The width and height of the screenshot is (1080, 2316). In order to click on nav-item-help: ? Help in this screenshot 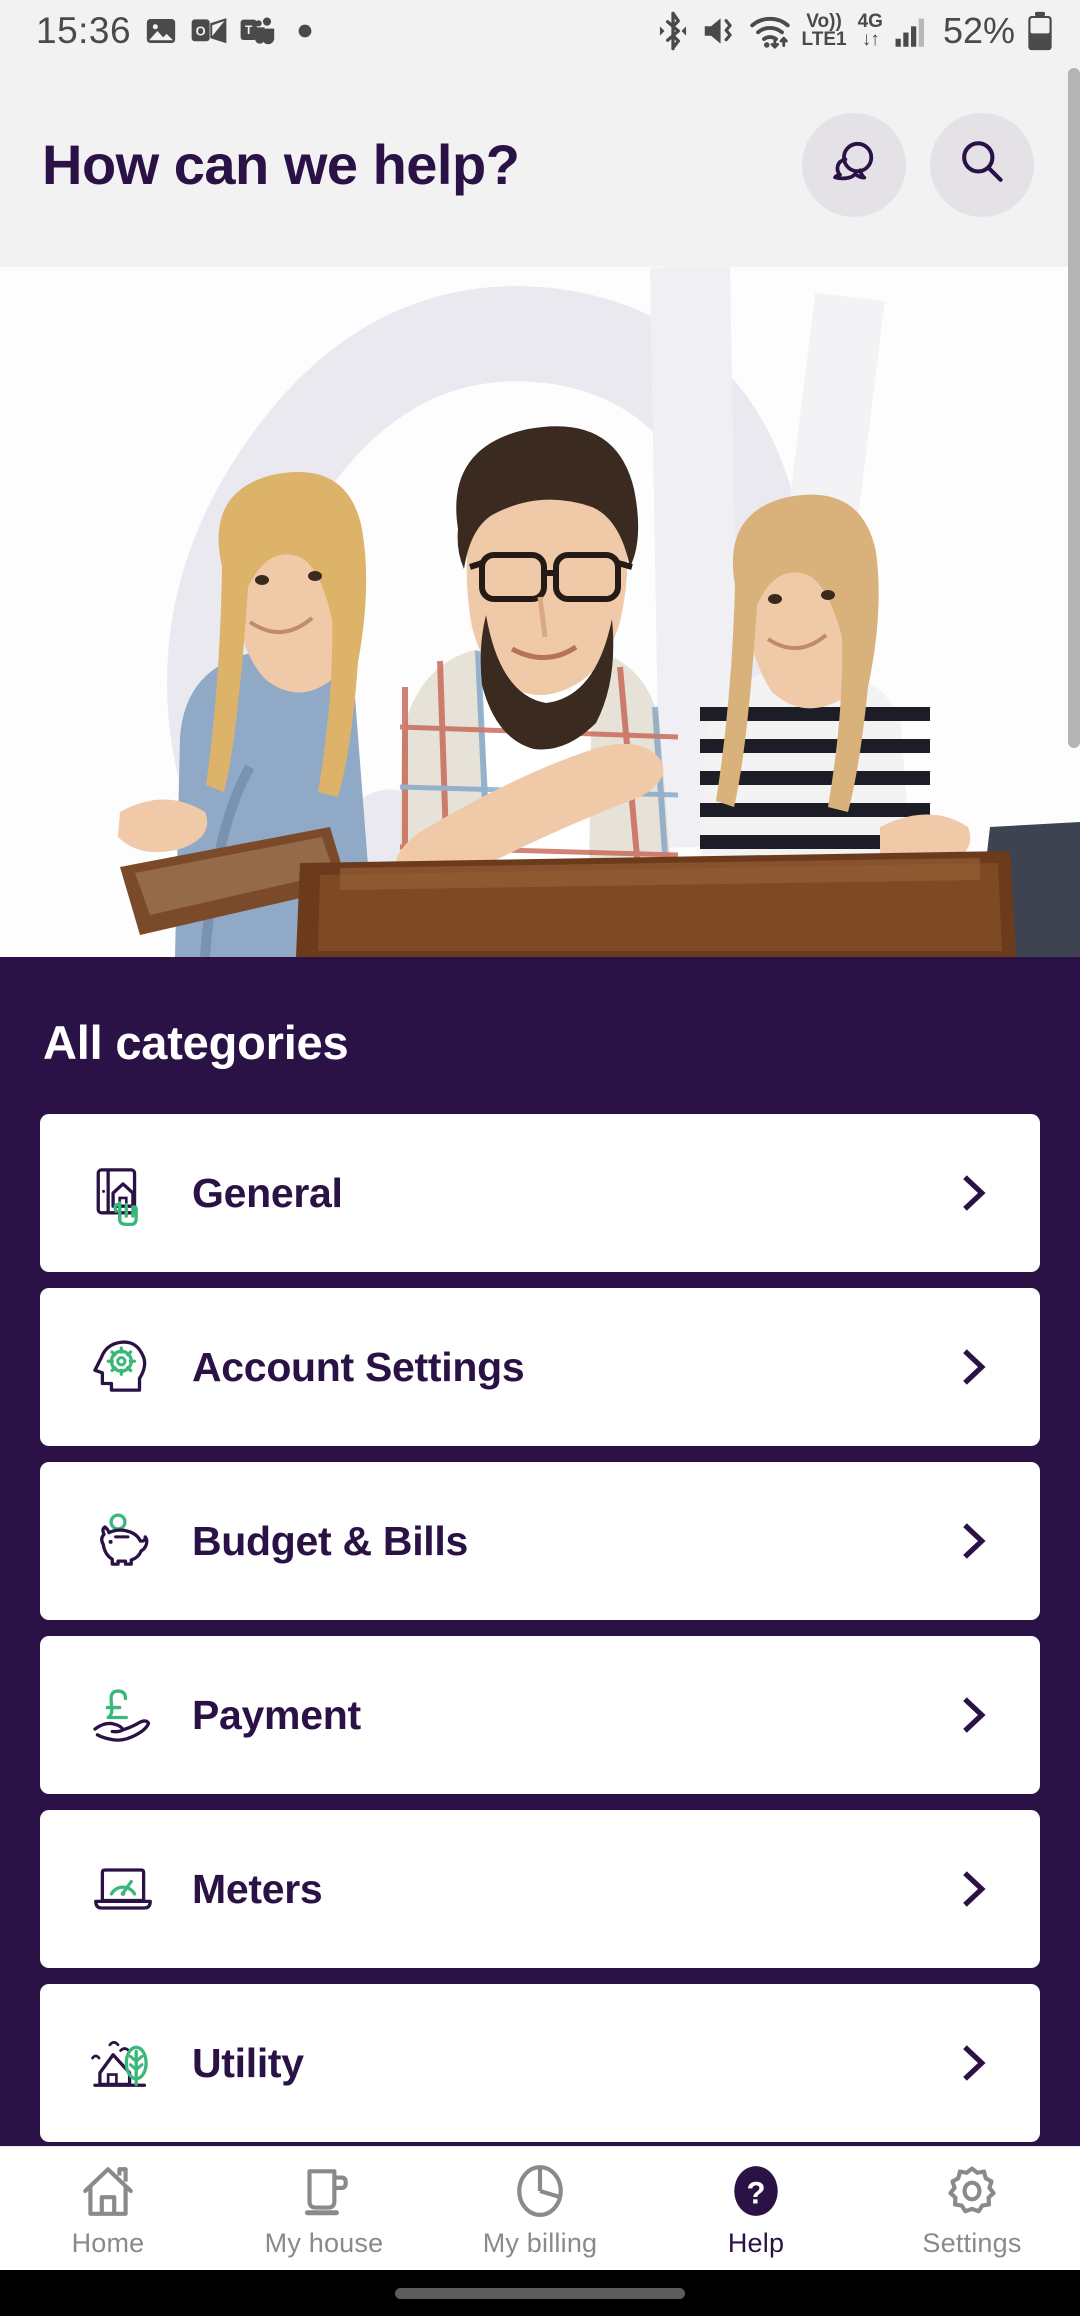, I will do `click(756, 2208)`.